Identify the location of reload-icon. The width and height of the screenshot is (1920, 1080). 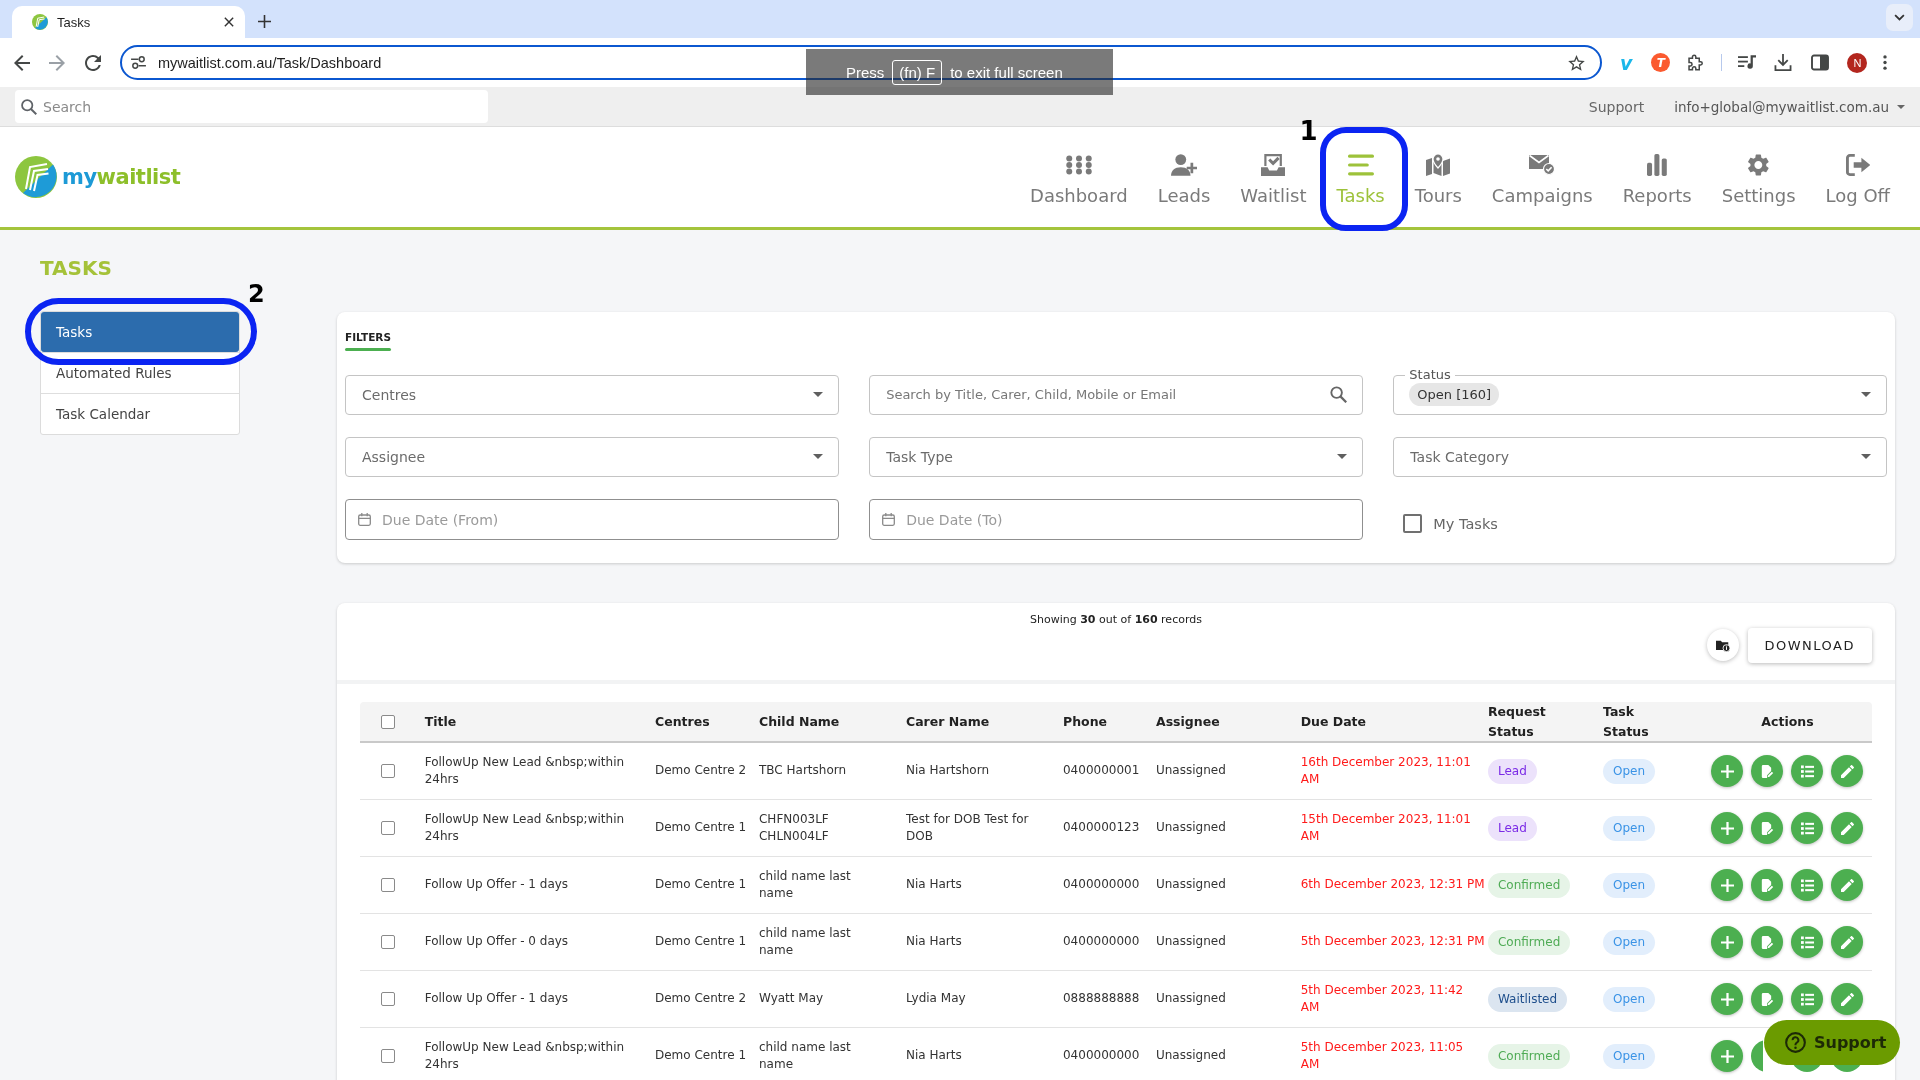
(93, 62).